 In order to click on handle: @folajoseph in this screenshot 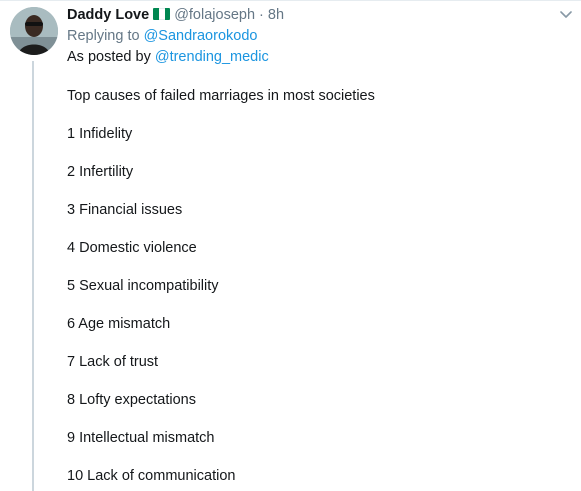, I will do `click(214, 15)`.